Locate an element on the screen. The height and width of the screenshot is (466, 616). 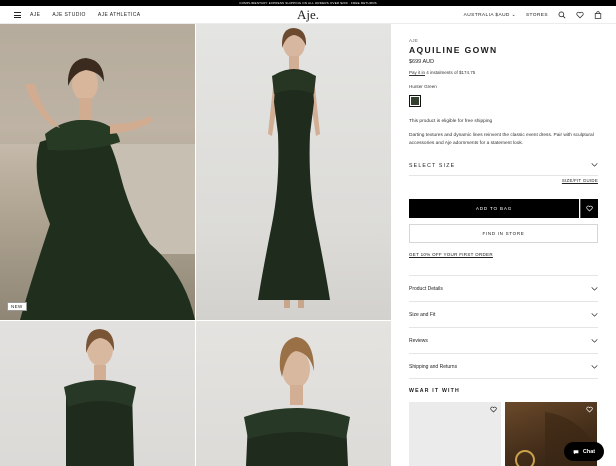
colour-swatch-hunter-green is located at coordinates (415, 101).